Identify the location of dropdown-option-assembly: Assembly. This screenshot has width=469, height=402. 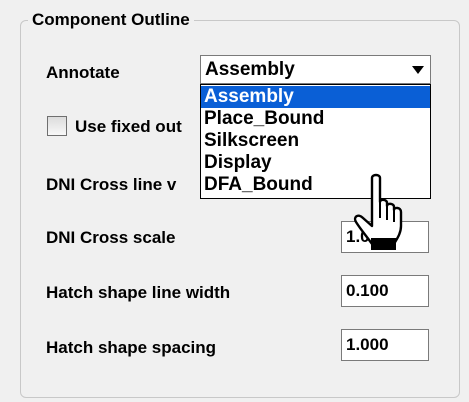
(315, 97).